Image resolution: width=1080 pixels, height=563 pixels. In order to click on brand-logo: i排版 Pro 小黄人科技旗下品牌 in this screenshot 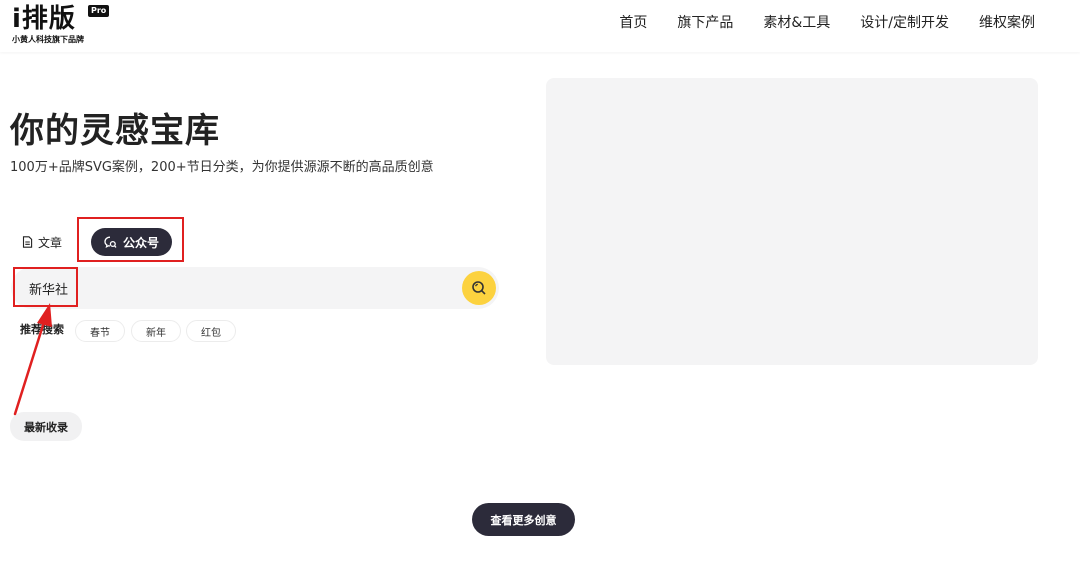, I will do `click(62, 25)`.